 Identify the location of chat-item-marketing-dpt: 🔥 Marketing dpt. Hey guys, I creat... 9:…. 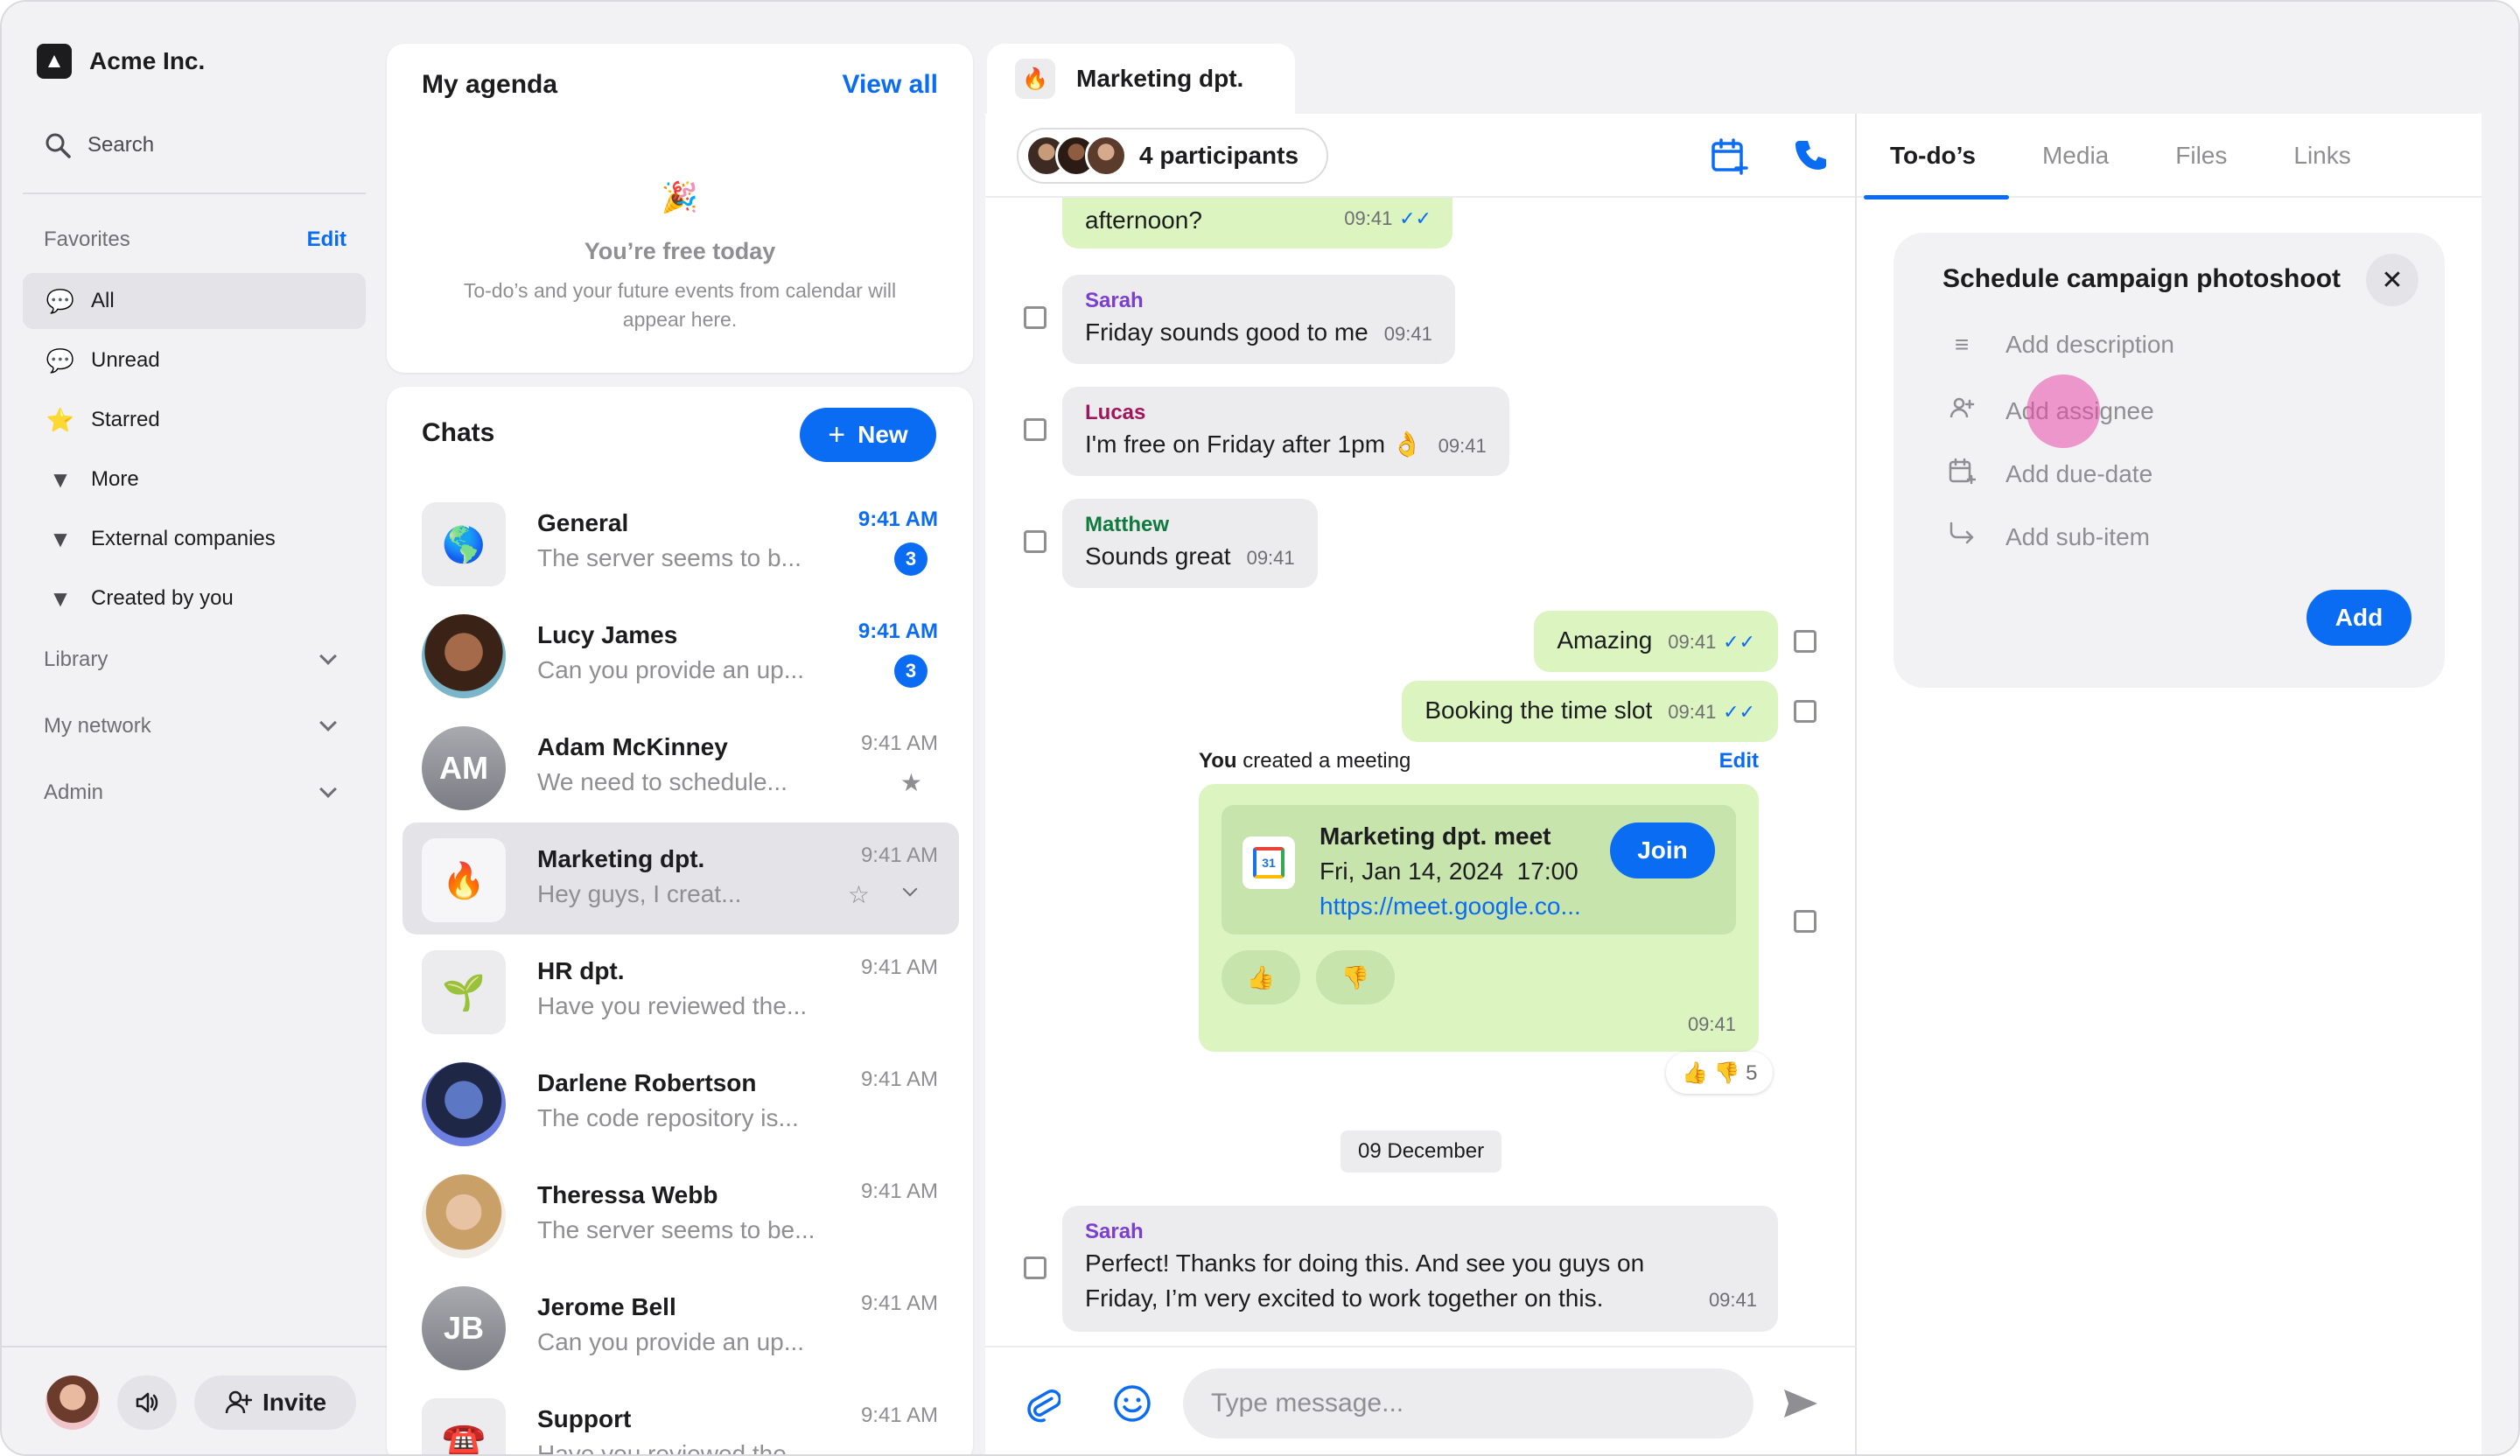
(680, 878).